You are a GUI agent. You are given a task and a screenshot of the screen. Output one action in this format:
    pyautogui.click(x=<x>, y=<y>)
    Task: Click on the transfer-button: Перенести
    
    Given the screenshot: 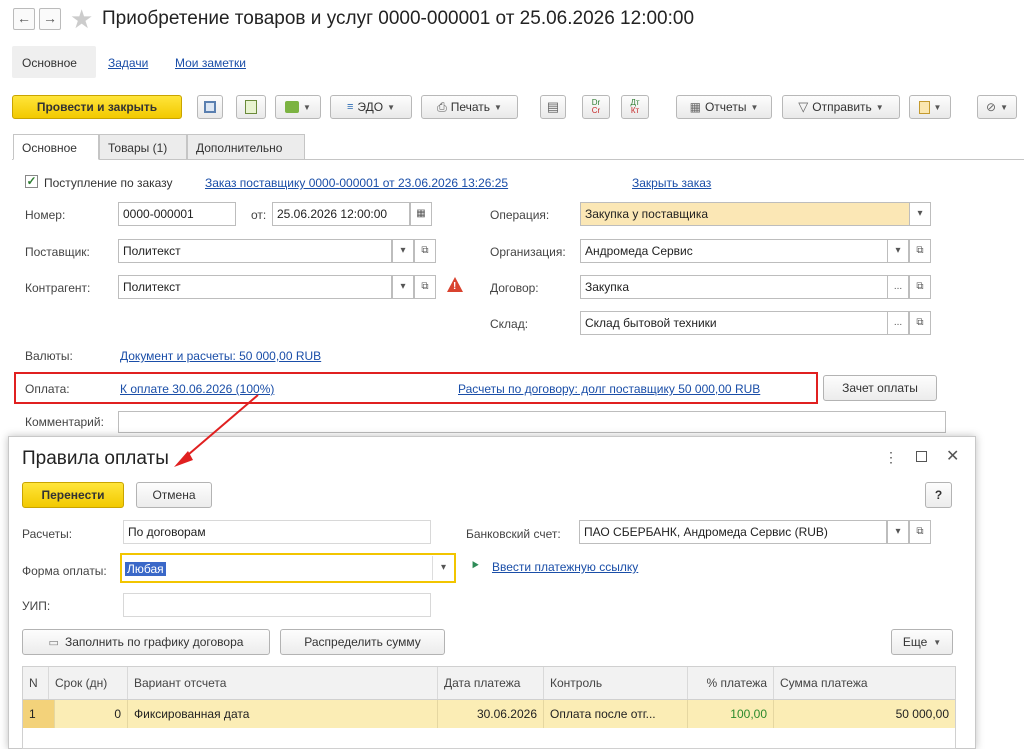 What is the action you would take?
    pyautogui.click(x=73, y=495)
    